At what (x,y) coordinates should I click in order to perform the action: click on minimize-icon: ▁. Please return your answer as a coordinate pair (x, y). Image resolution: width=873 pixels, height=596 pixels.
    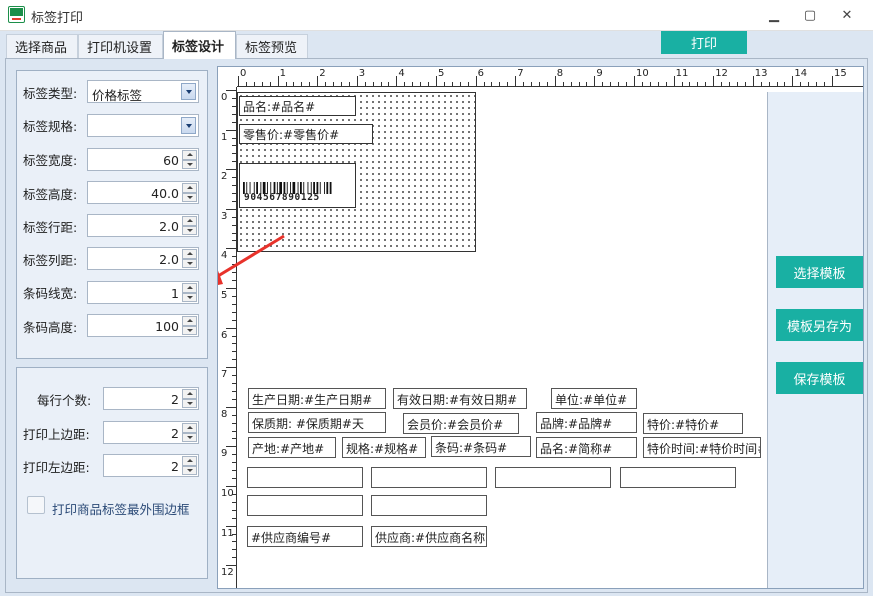
    Looking at the image, I should click on (774, 15).